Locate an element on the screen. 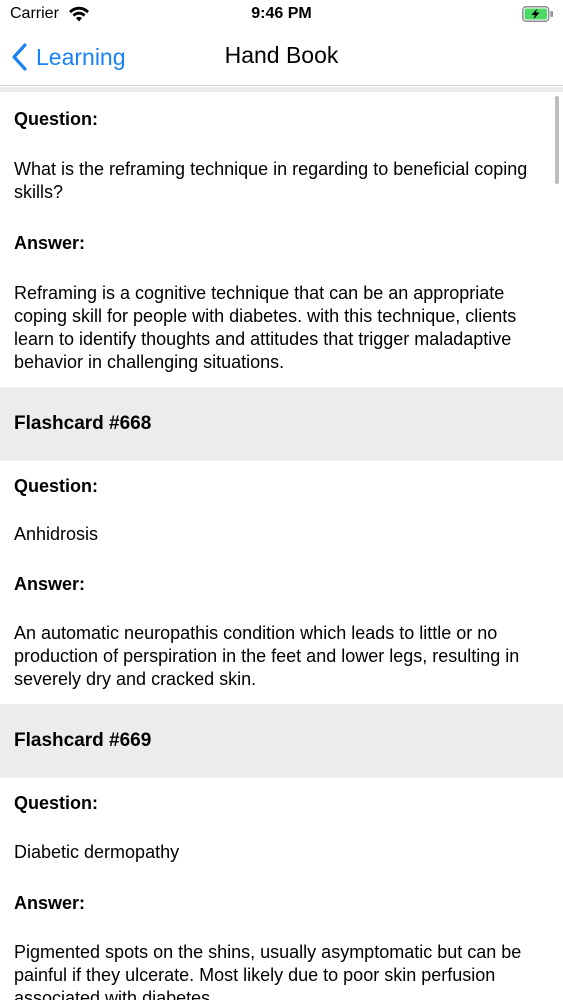 This screenshot has height=1000, width=563. status-bar: Carrier 9:46 PM is located at coordinates (281, 15).